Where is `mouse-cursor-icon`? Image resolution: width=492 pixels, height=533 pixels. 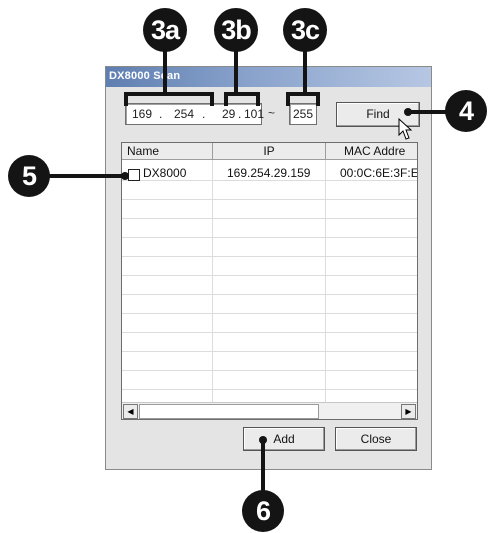
mouse-cursor-icon is located at coordinates (405, 129).